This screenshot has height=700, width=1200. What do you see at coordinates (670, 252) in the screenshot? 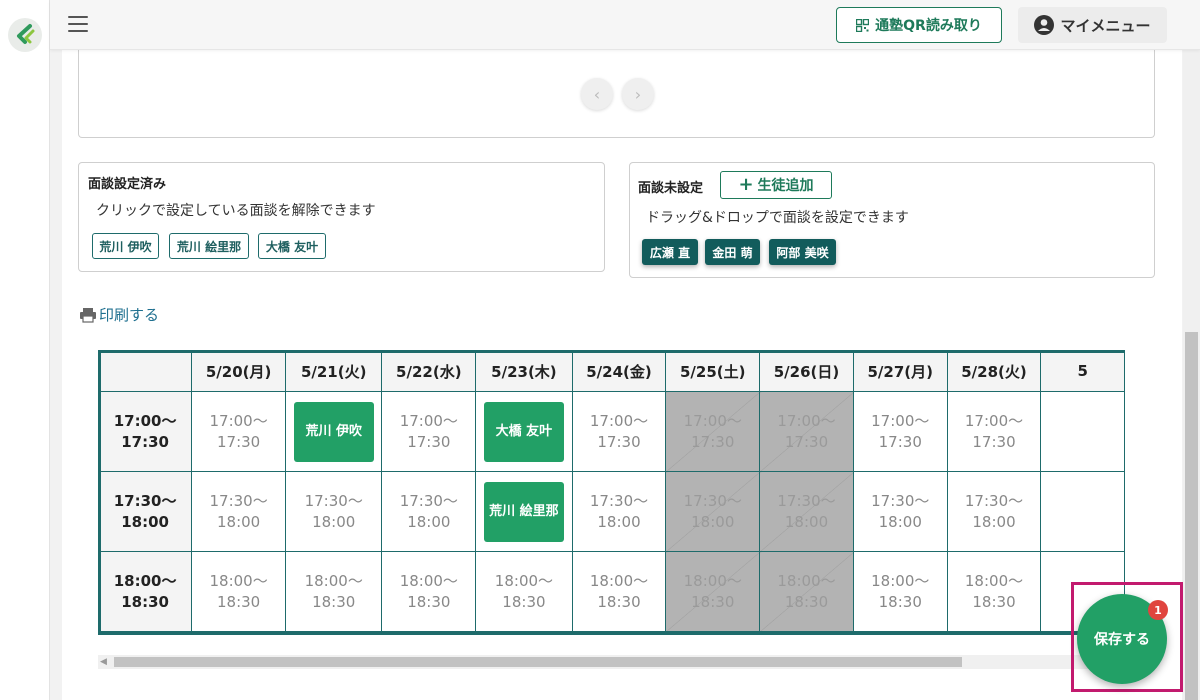
I see `unset-student-chip: 広瀬 直` at bounding box center [670, 252].